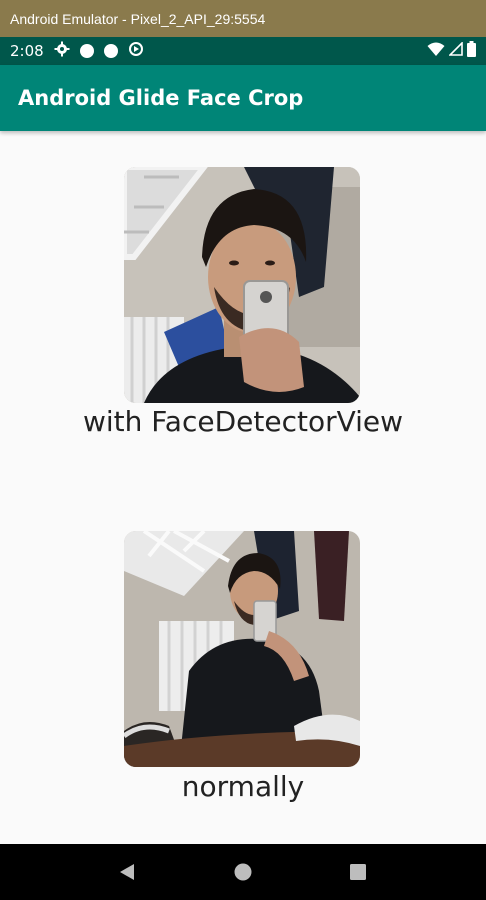 This screenshot has width=486, height=900. Describe the element at coordinates (358, 872) in the screenshot. I see `recents-icon` at that location.